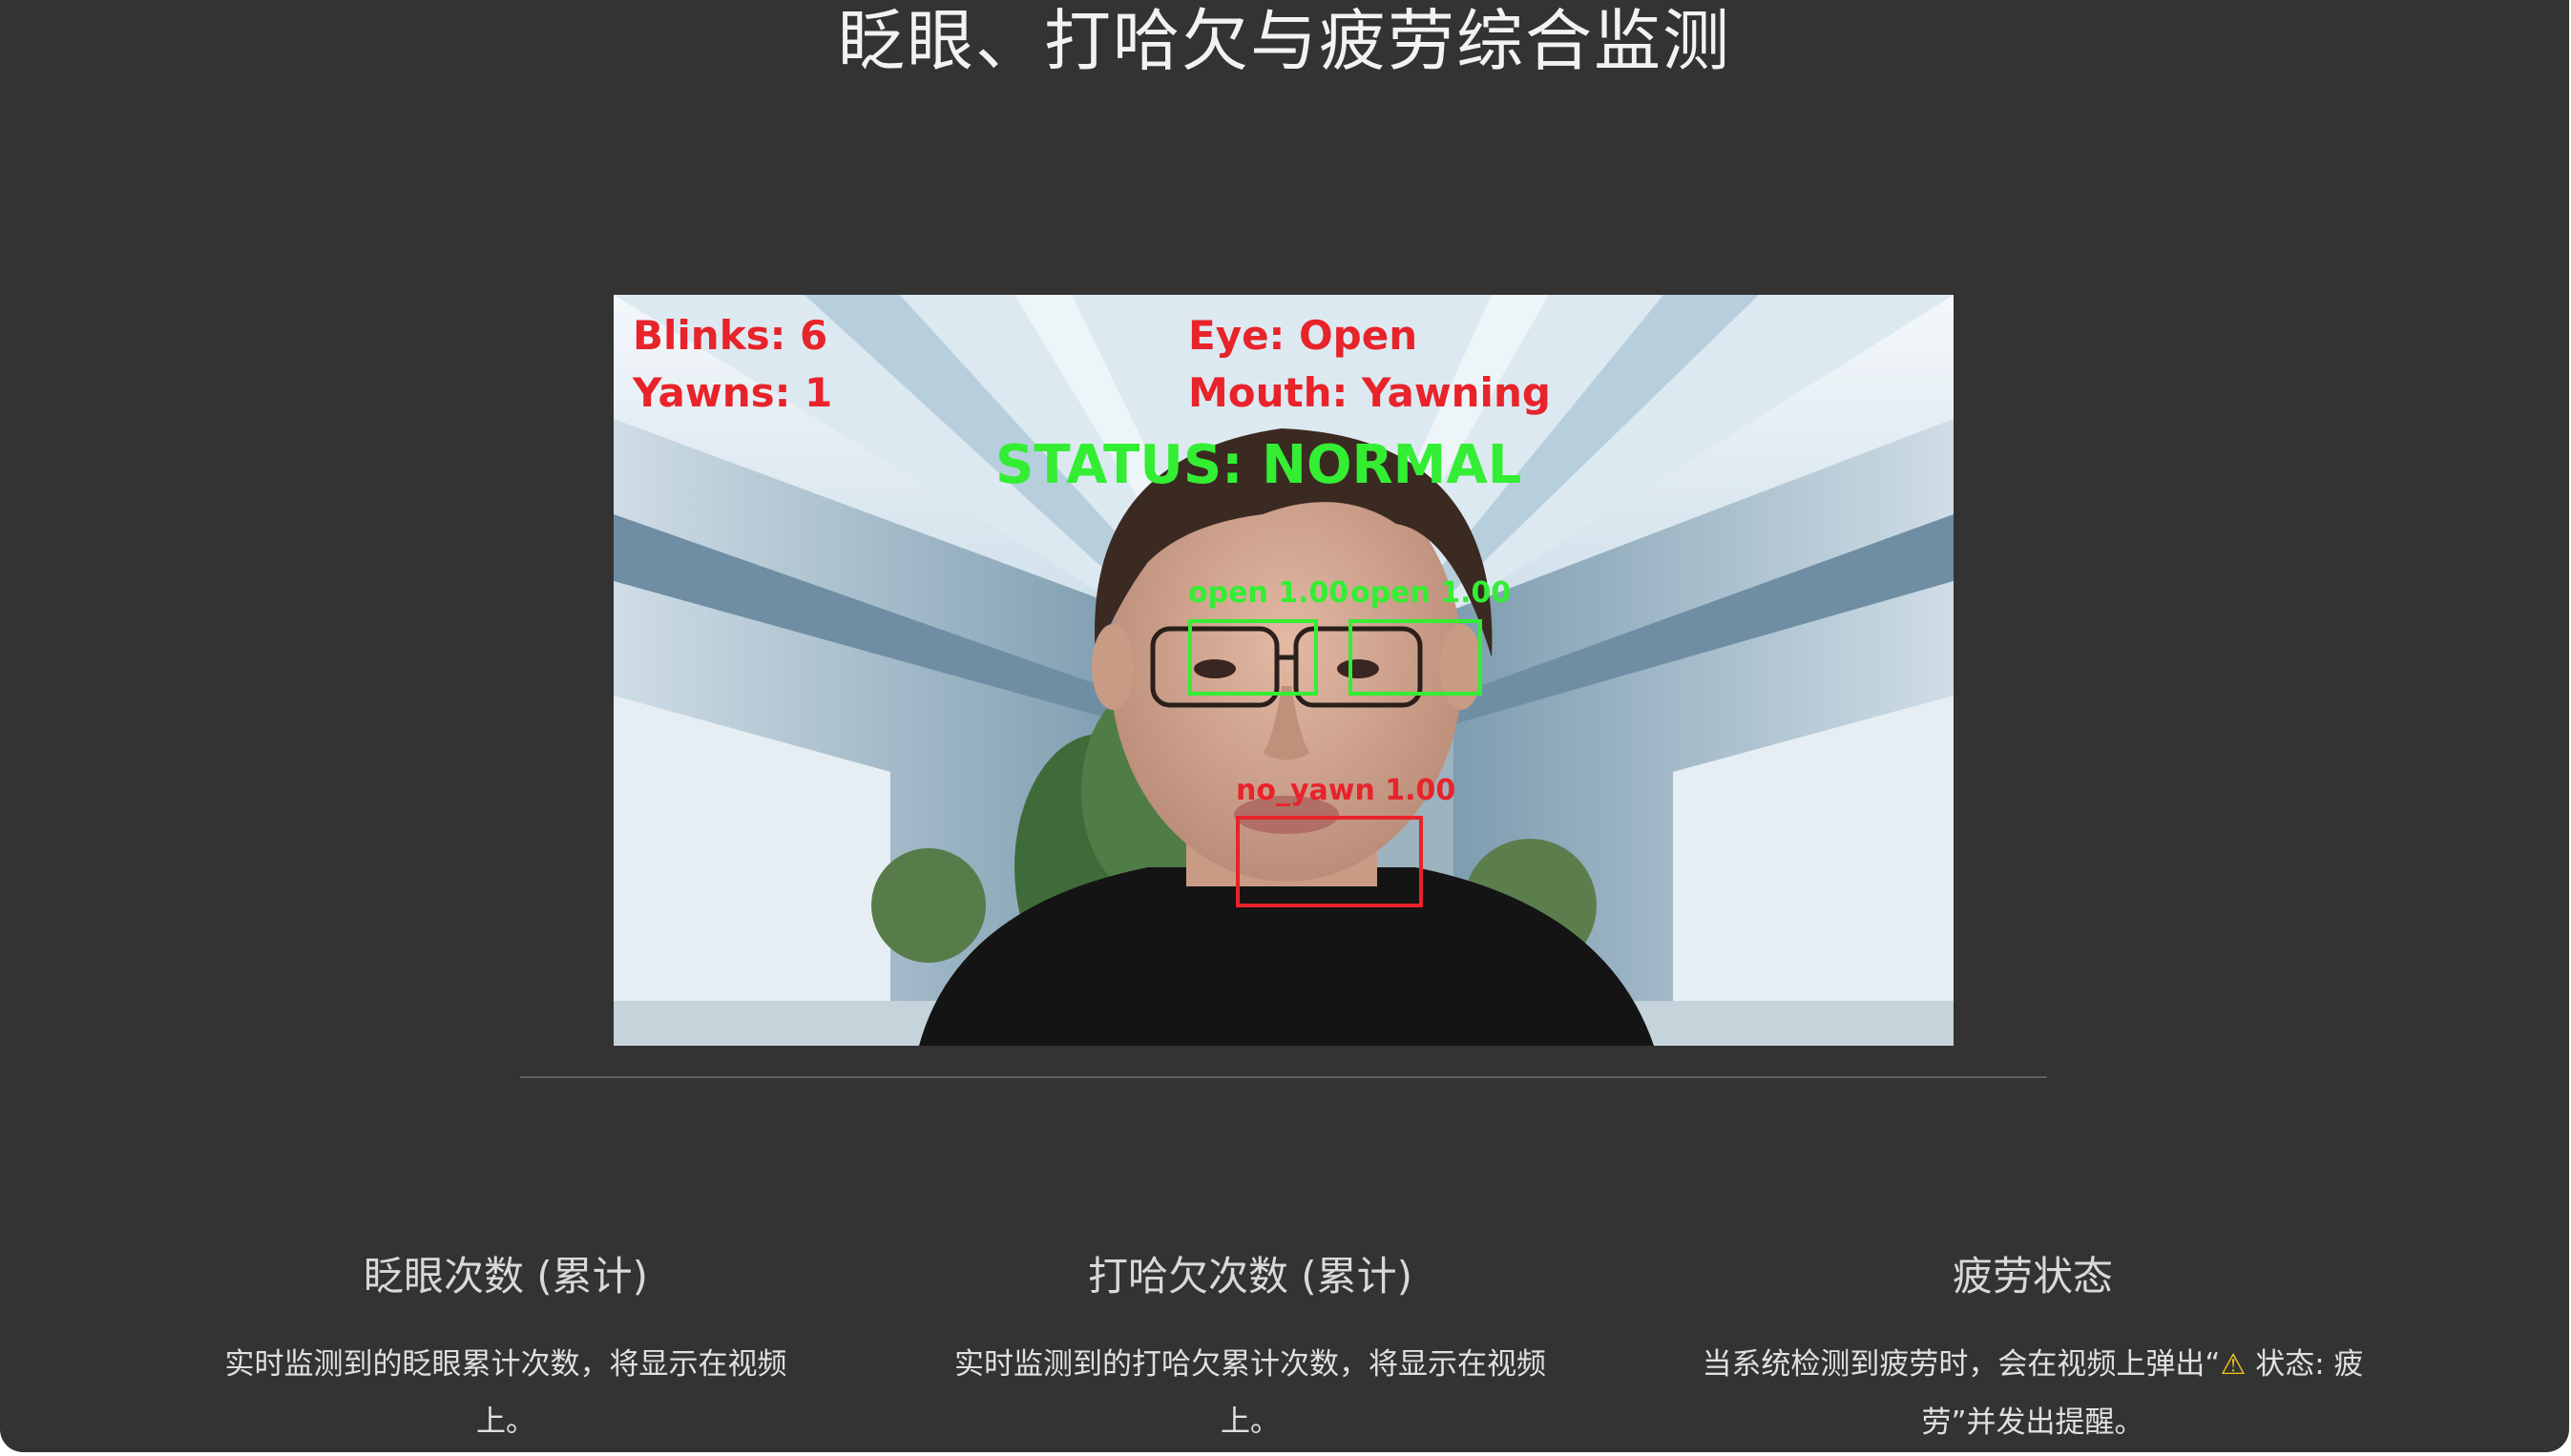 Image resolution: width=2571 pixels, height=1456 pixels. Describe the element at coordinates (1284, 41) in the screenshot. I see `page-title: 眨眼、打哈欠与疲劳综合监测` at that location.